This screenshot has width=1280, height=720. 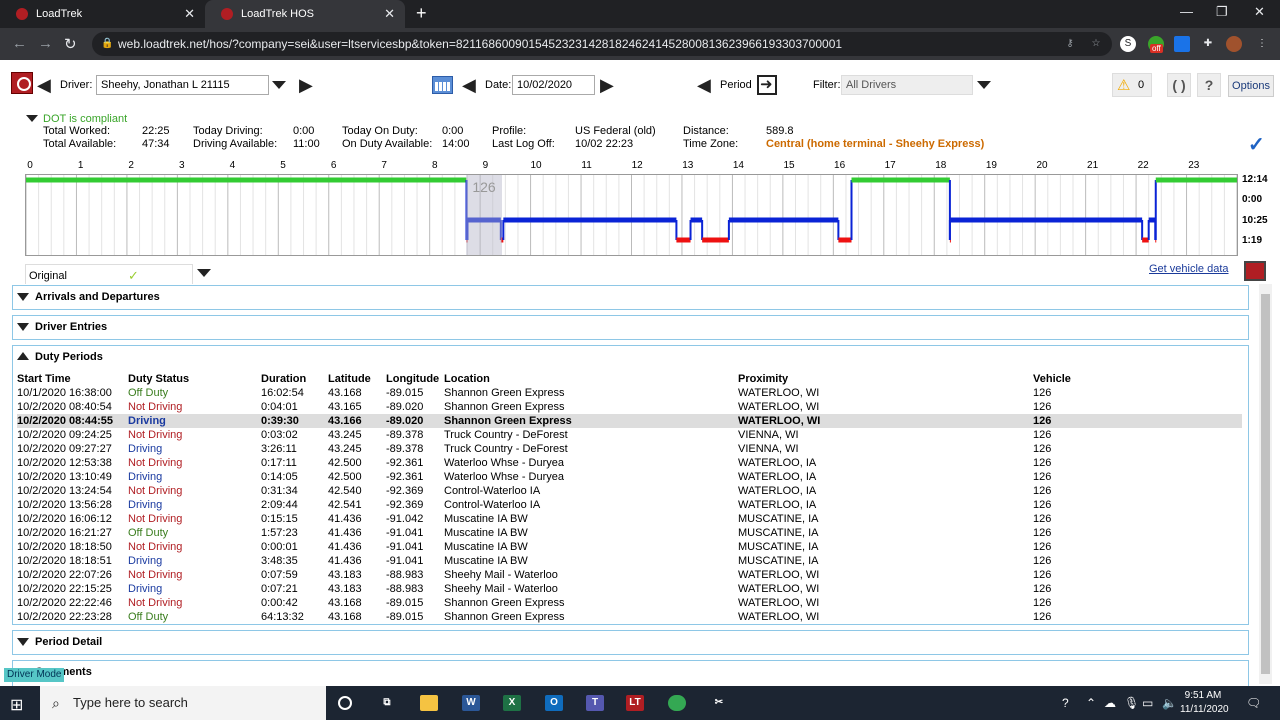 What do you see at coordinates (591, 379) in the screenshot?
I see `column-header: Location` at bounding box center [591, 379].